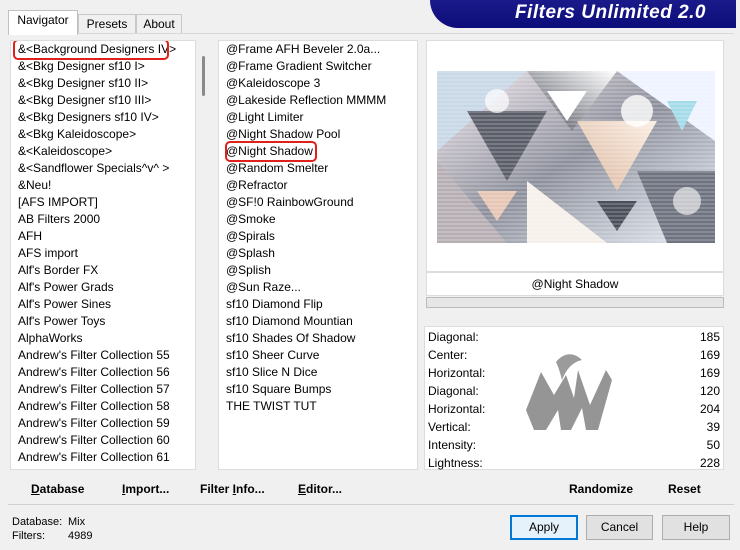 The image size is (740, 550). What do you see at coordinates (544, 527) in the screenshot?
I see `apply-button: Apply` at bounding box center [544, 527].